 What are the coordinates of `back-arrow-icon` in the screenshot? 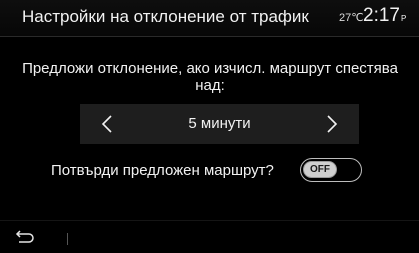 It's located at (24, 236).